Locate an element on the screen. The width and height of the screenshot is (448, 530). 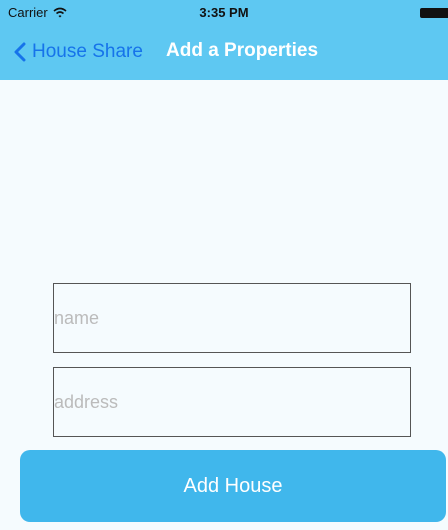
navigation-bar: House Share Add a Properties is located at coordinates (224, 53).